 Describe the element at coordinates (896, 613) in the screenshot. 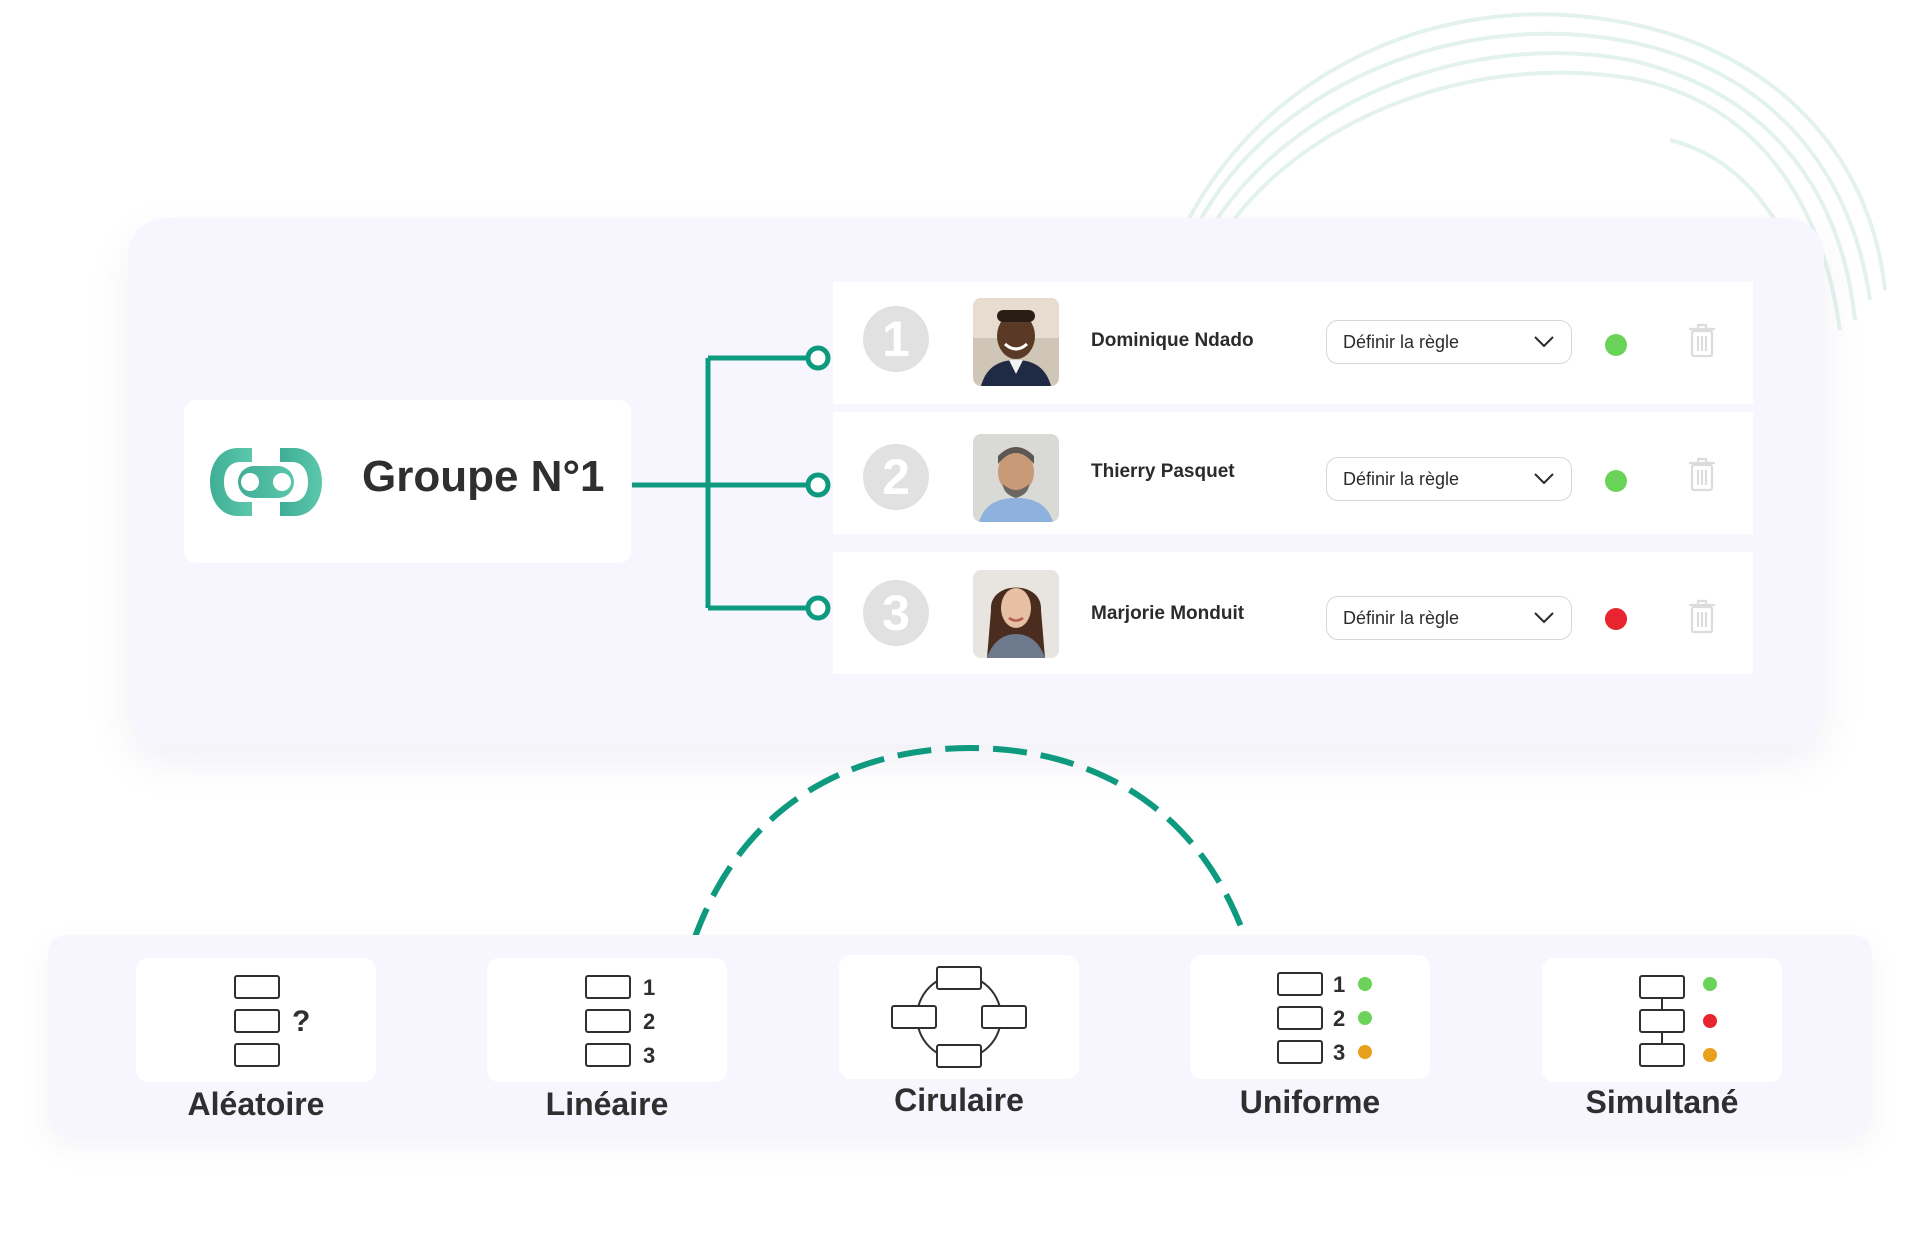

I see `member-number-badge: 3` at that location.